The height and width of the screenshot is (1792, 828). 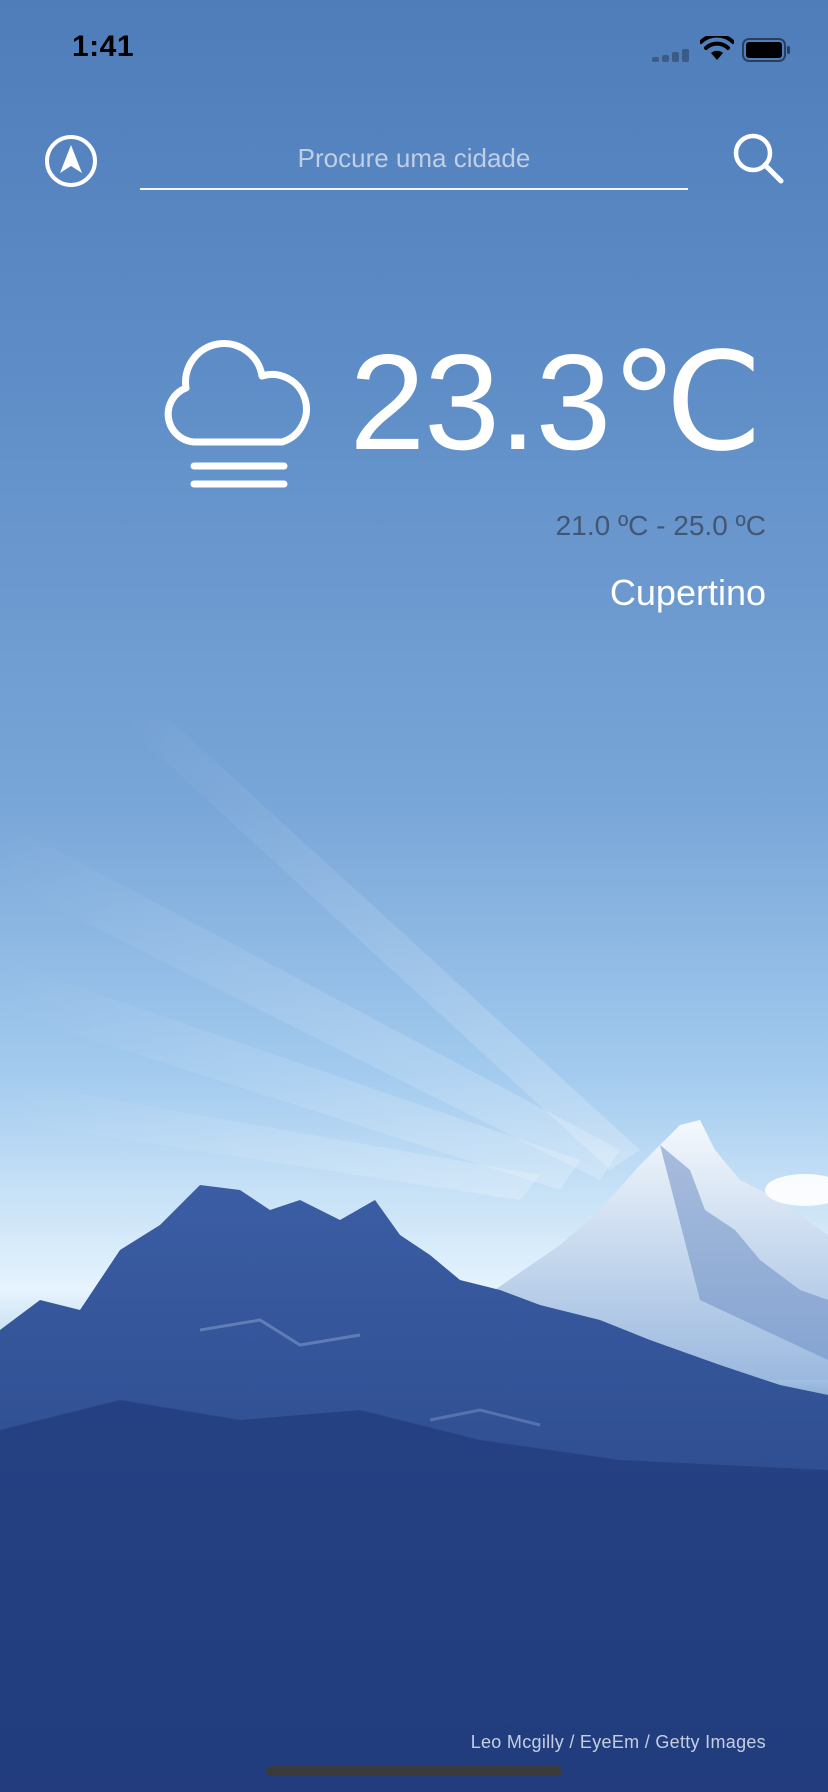 I want to click on home-indicator, so click(x=414, y=1771).